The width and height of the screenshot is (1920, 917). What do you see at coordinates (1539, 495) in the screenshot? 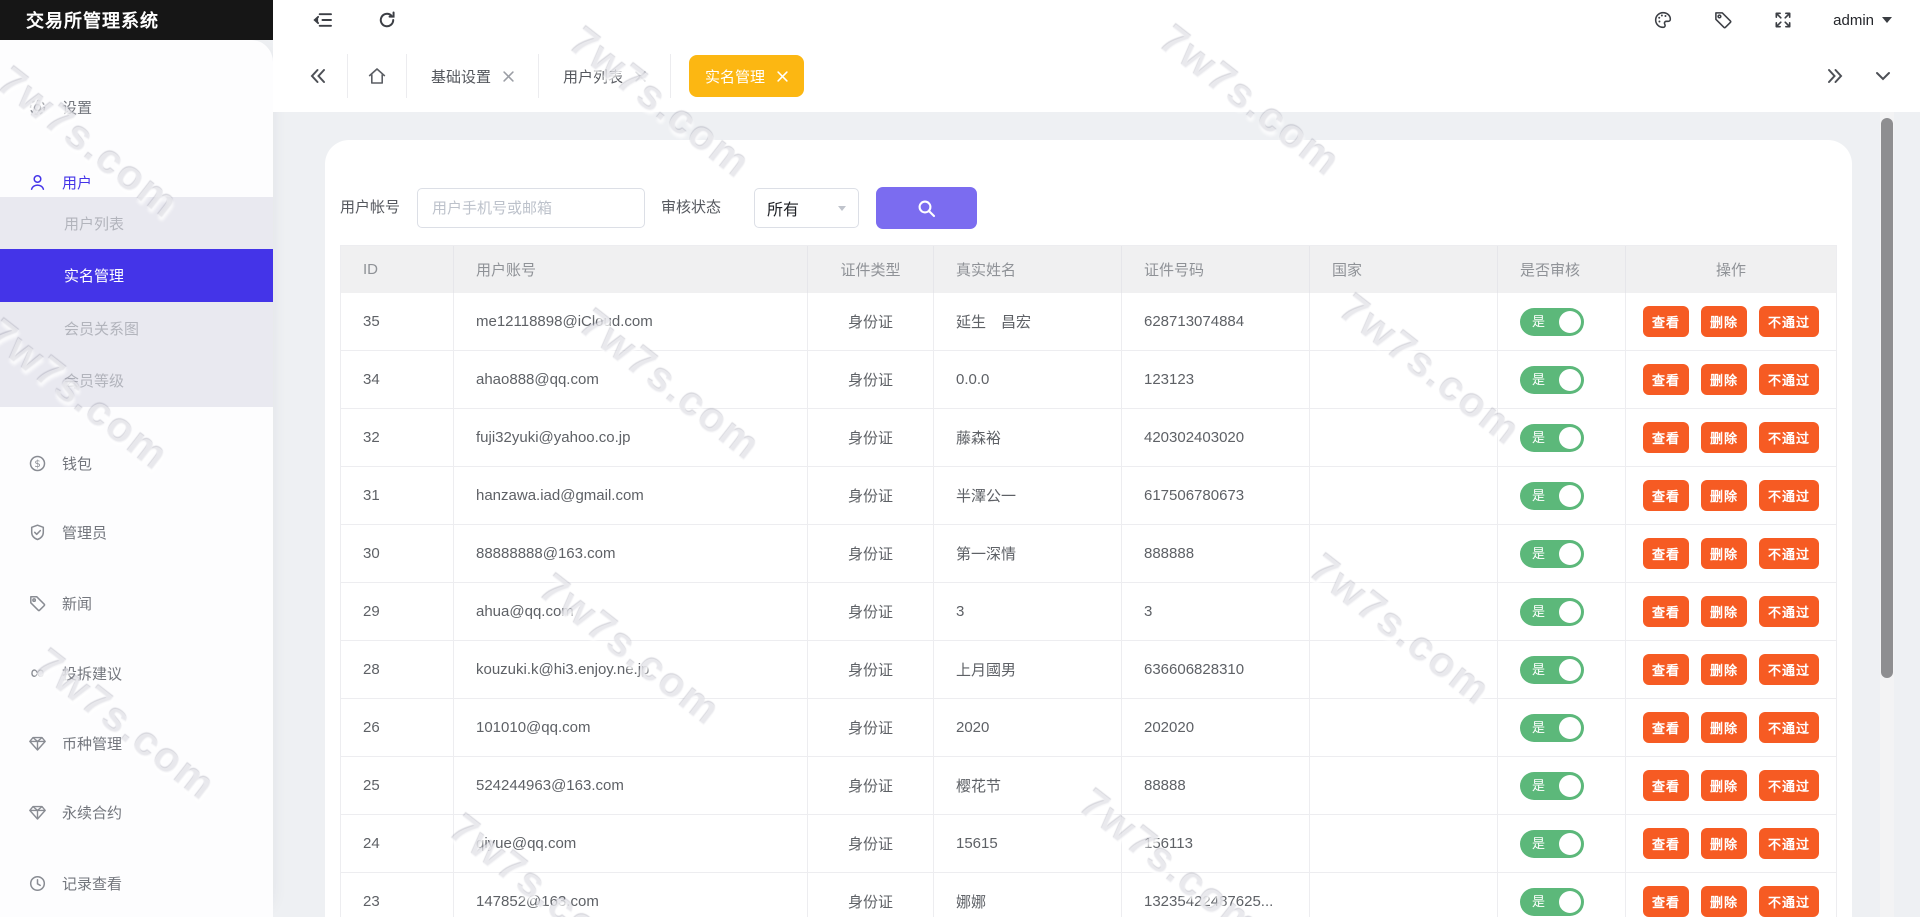
I see `toggle-label: 是` at bounding box center [1539, 495].